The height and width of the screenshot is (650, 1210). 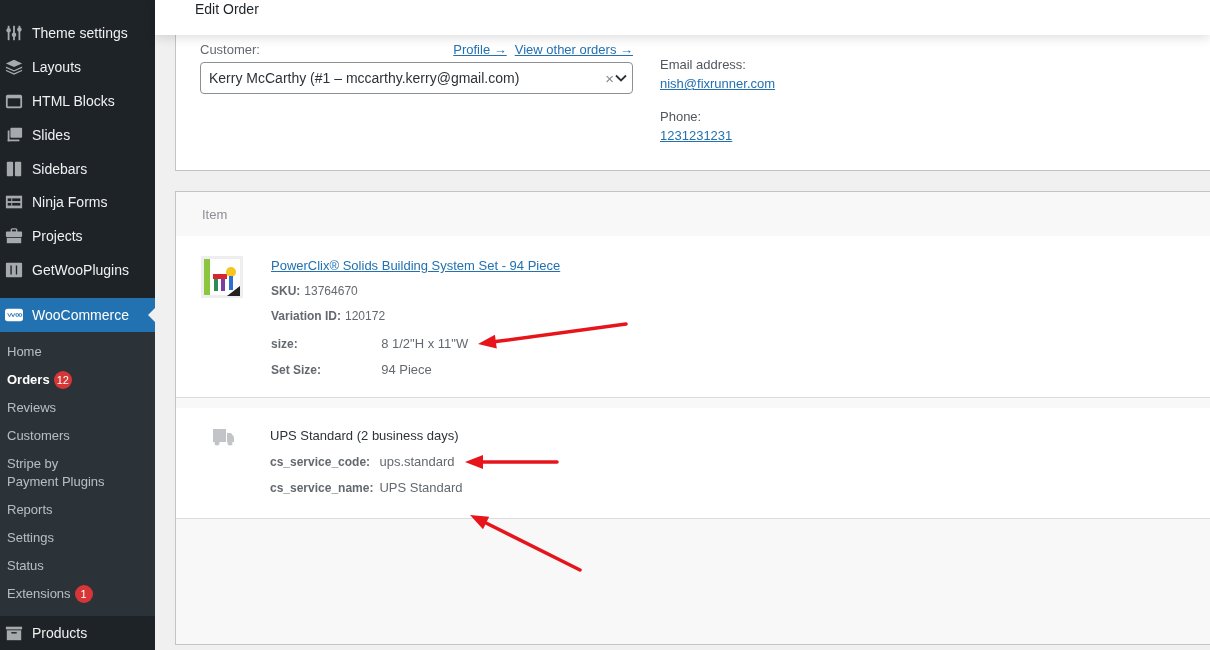 What do you see at coordinates (39, 594) in the screenshot?
I see `submenu-item: Extensions` at bounding box center [39, 594].